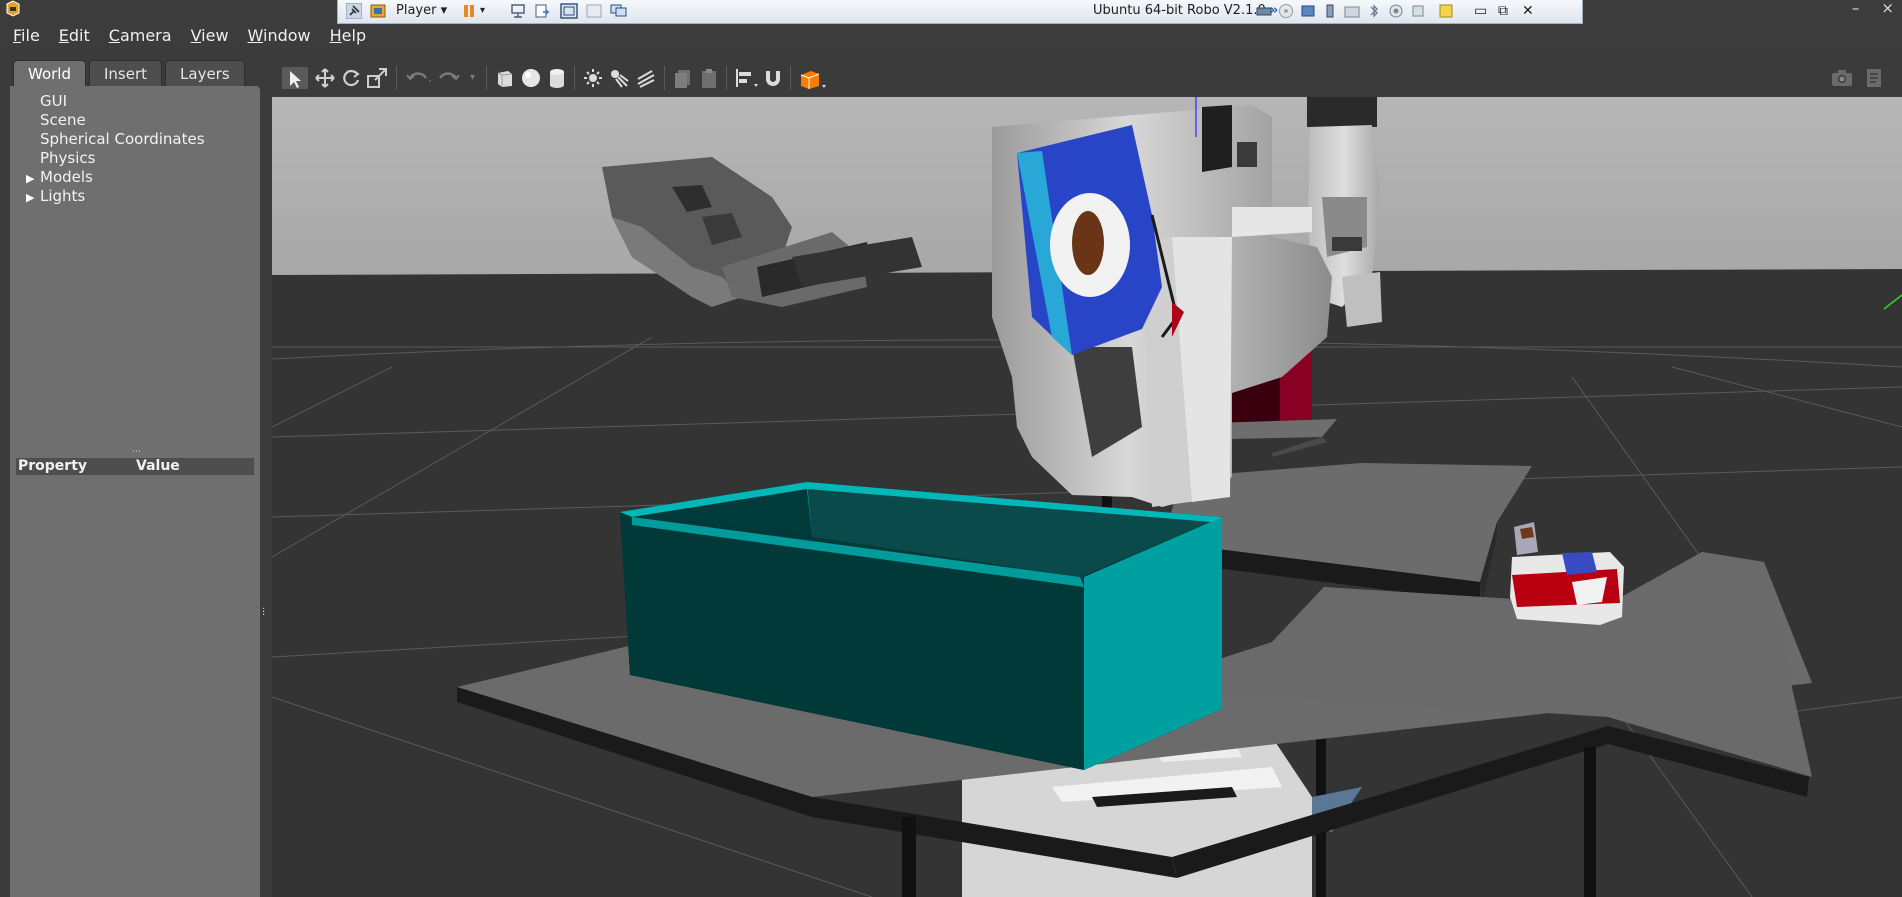 The image size is (1902, 897). What do you see at coordinates (542, 11) in the screenshot?
I see `send-keys-icon` at bounding box center [542, 11].